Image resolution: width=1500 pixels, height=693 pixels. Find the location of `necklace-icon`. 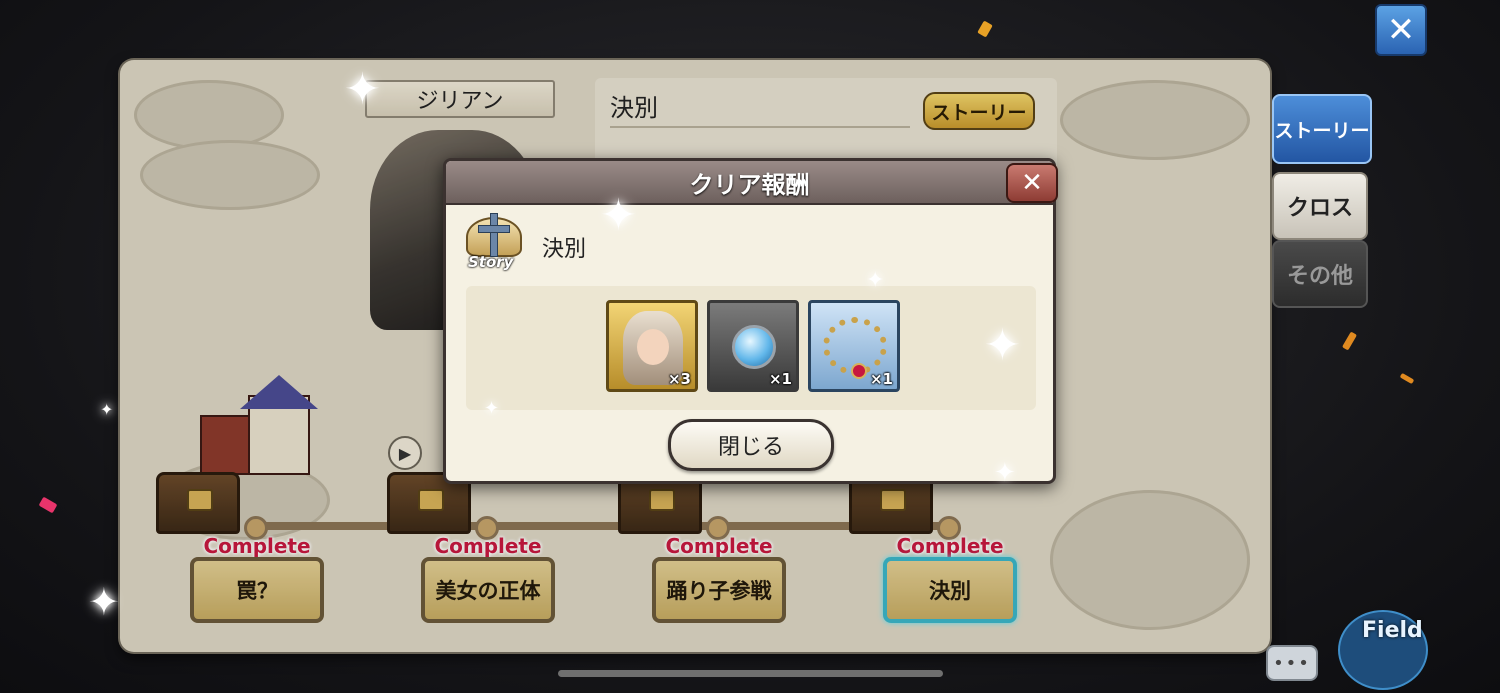

necklace-icon is located at coordinates (855, 348).